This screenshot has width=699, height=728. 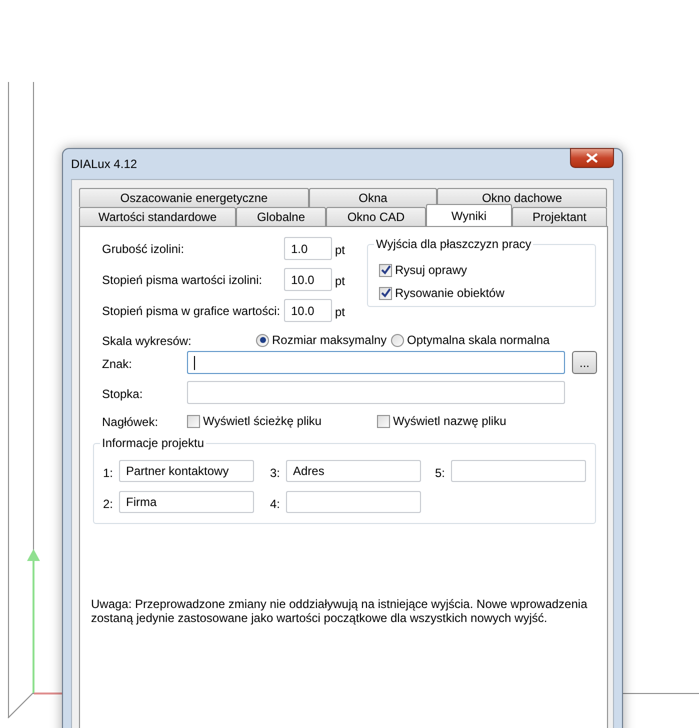 I want to click on field-label: Znak:, so click(x=117, y=364).